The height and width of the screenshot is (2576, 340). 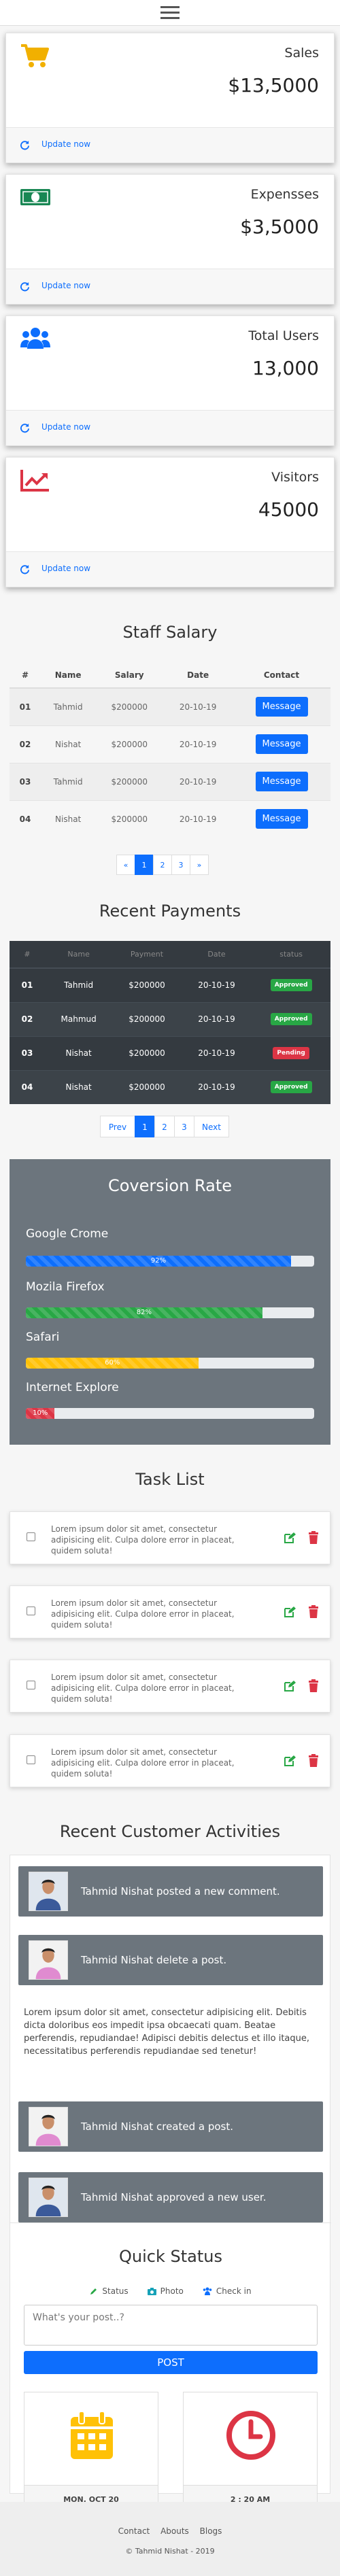 I want to click on copyright-text: Tahmid Nishat - 2019, so click(x=175, y=2551).